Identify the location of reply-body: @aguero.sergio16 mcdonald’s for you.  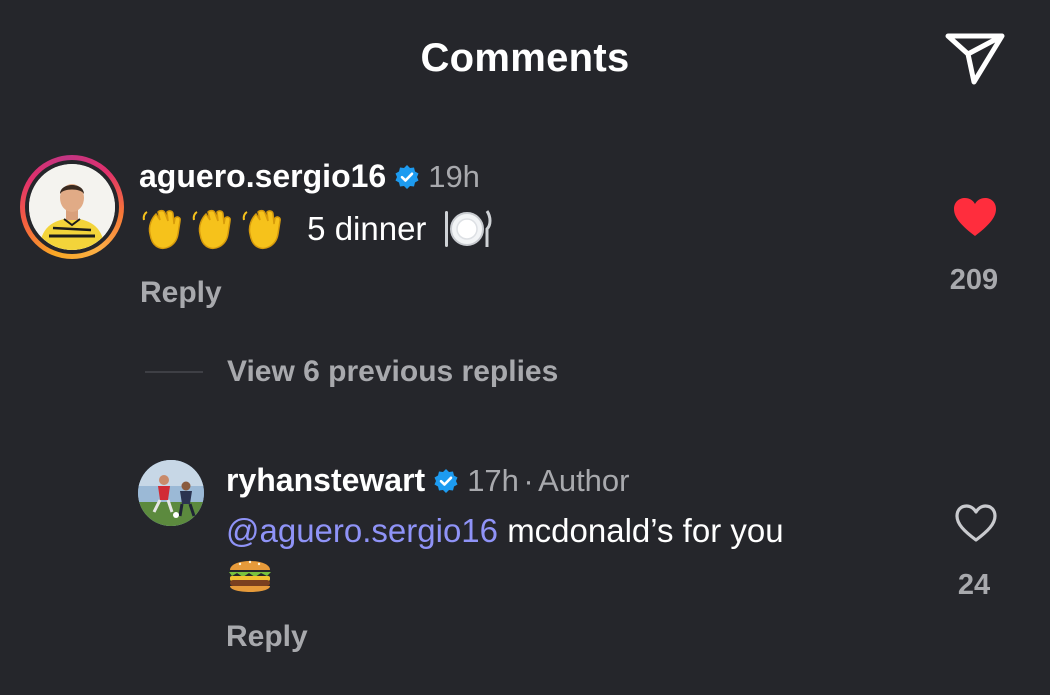
(505, 531).